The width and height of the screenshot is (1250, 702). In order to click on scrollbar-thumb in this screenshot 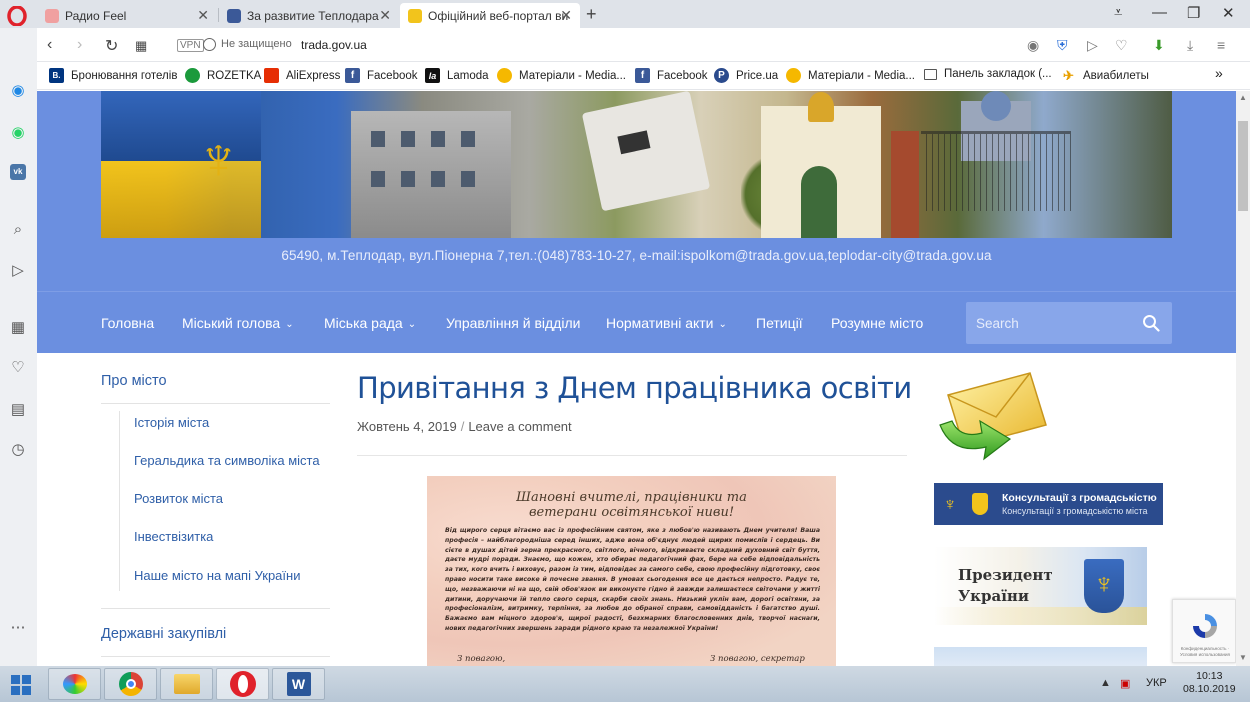, I will do `click(1243, 166)`.